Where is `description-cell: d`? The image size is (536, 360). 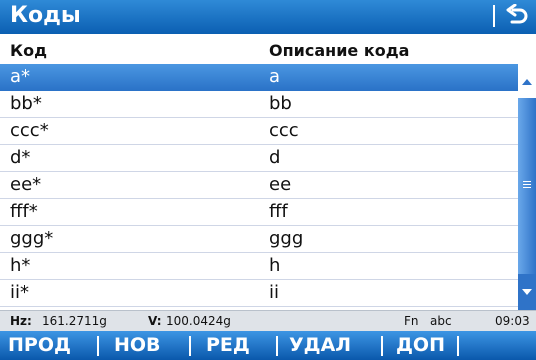 description-cell: d is located at coordinates (275, 157).